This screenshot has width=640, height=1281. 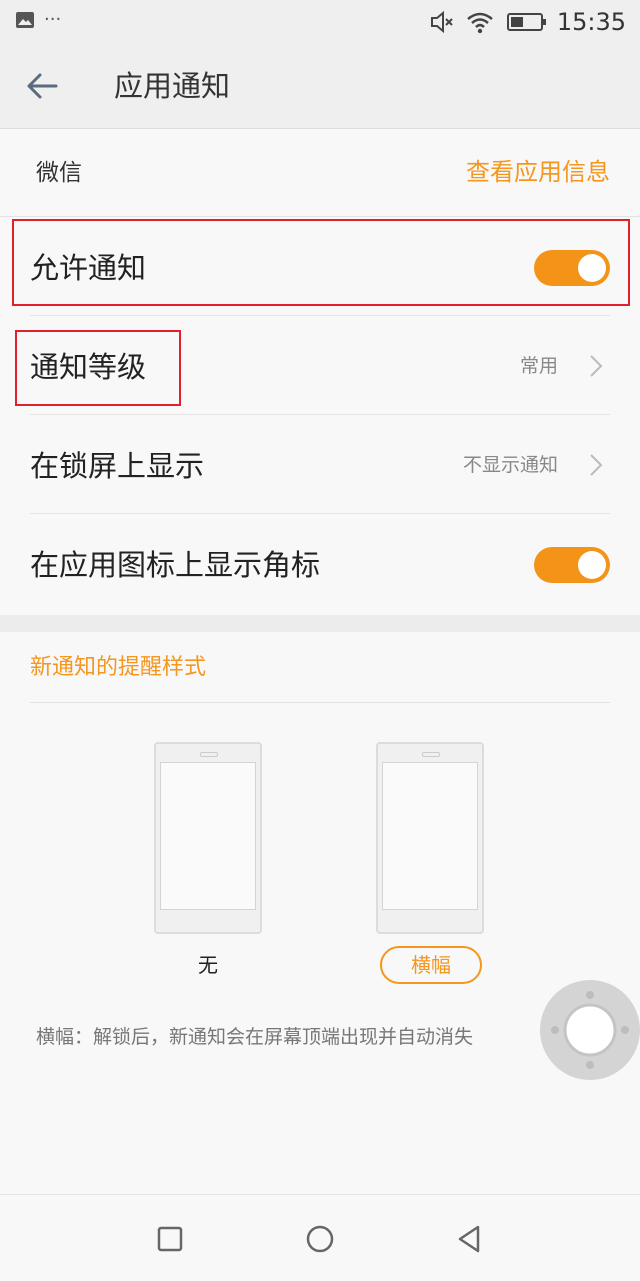 I want to click on floating-assistive-button, so click(x=590, y=1030).